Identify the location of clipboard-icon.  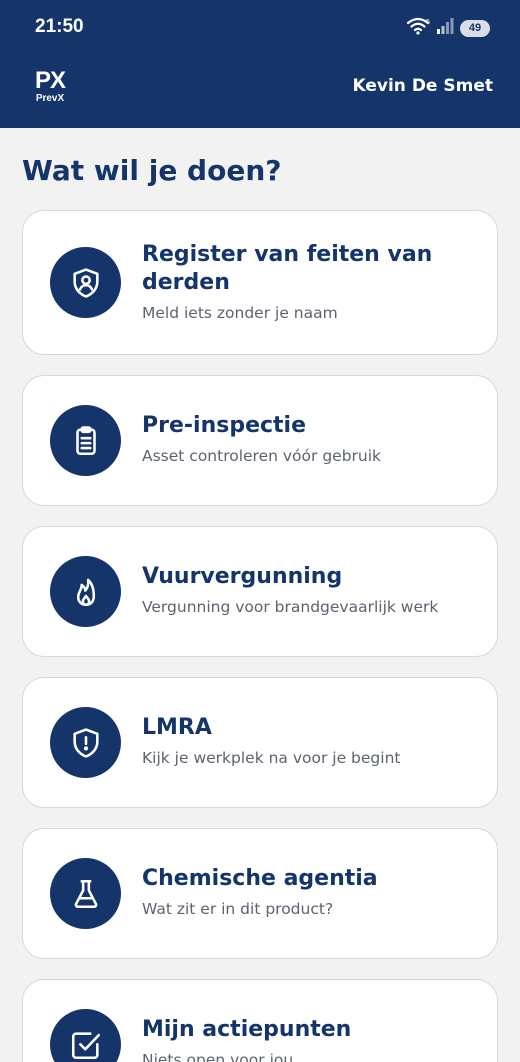
(85, 440).